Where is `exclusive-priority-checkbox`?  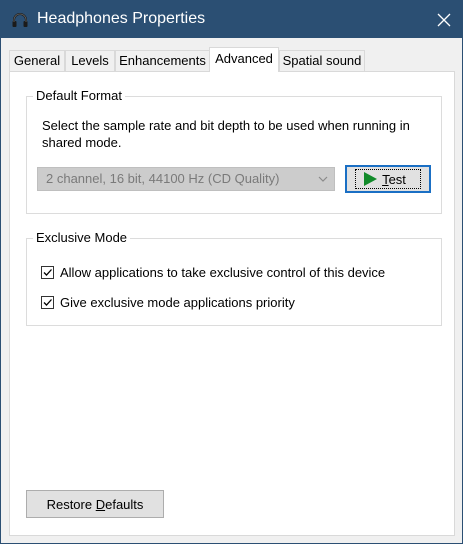 exclusive-priority-checkbox is located at coordinates (47, 302).